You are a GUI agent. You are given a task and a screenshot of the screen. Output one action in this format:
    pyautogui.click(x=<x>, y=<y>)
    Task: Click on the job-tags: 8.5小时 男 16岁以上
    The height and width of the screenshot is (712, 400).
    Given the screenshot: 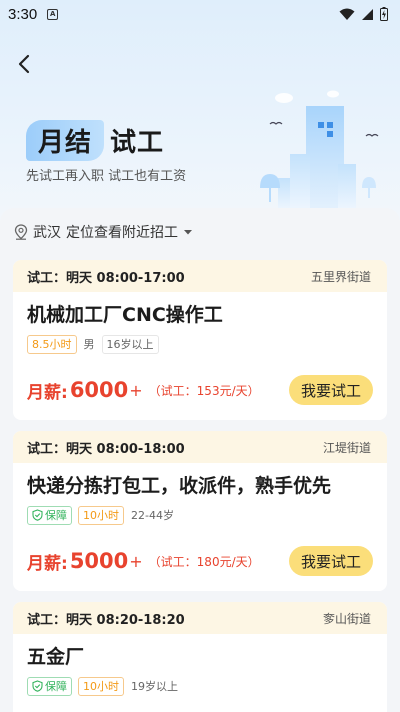 What is the action you would take?
    pyautogui.click(x=200, y=342)
    